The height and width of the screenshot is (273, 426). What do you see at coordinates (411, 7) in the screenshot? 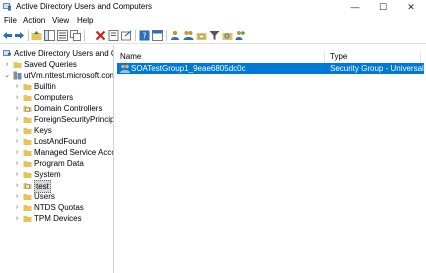
I see `close-button: ✕` at bounding box center [411, 7].